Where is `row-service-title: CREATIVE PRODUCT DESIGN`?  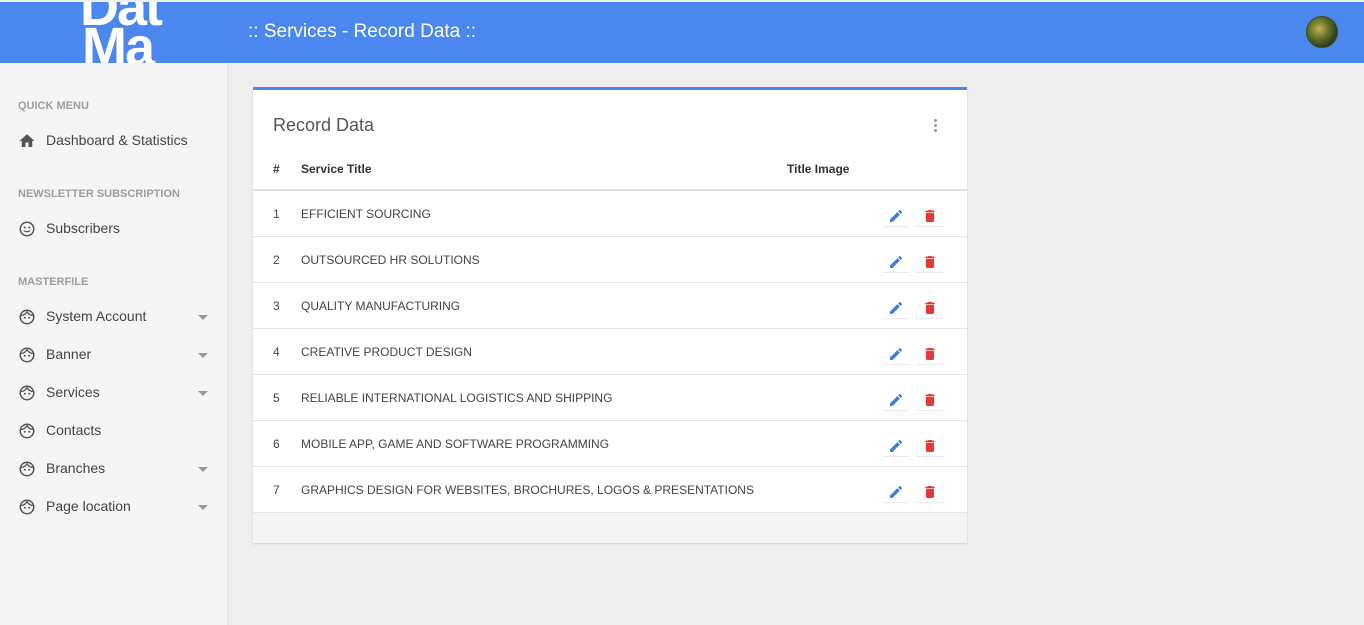
row-service-title: CREATIVE PRODUCT DESIGN is located at coordinates (386, 352).